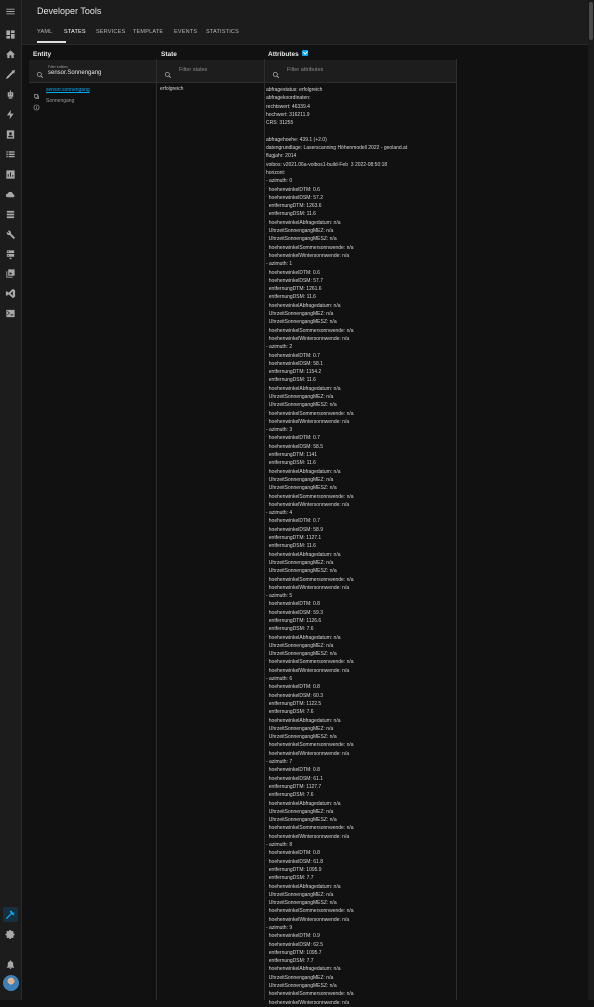 The image size is (594, 1007). What do you see at coordinates (148, 36) in the screenshot?
I see `tab-template: TEMPLATE` at bounding box center [148, 36].